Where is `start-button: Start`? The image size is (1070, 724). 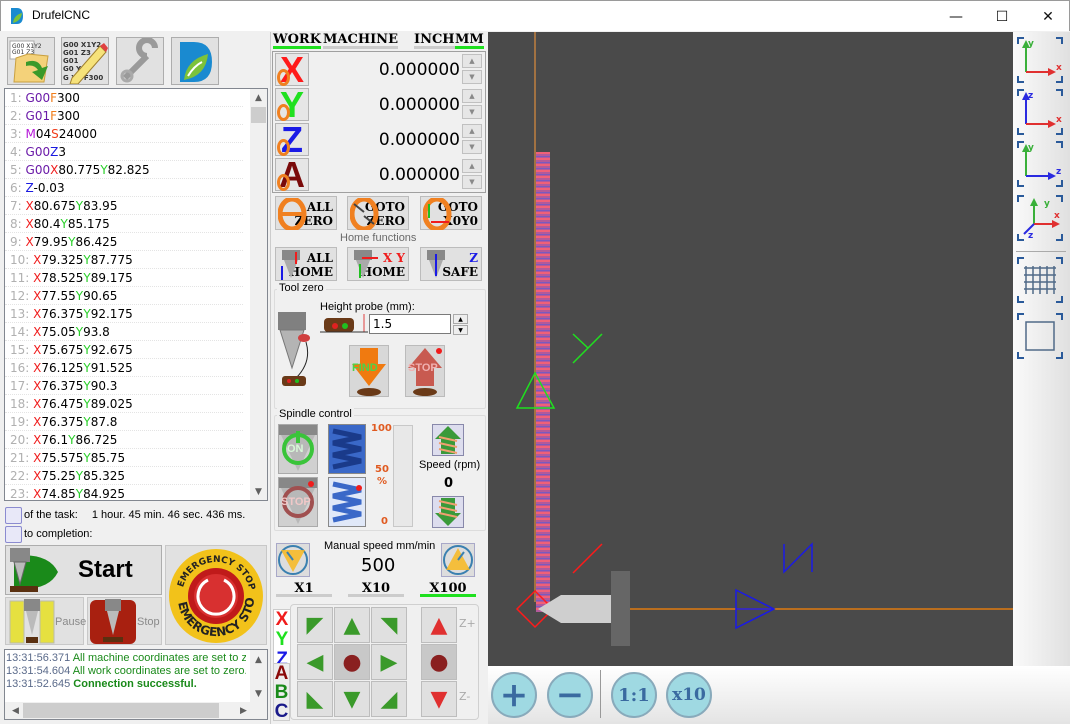
start-button: Start is located at coordinates (83, 570).